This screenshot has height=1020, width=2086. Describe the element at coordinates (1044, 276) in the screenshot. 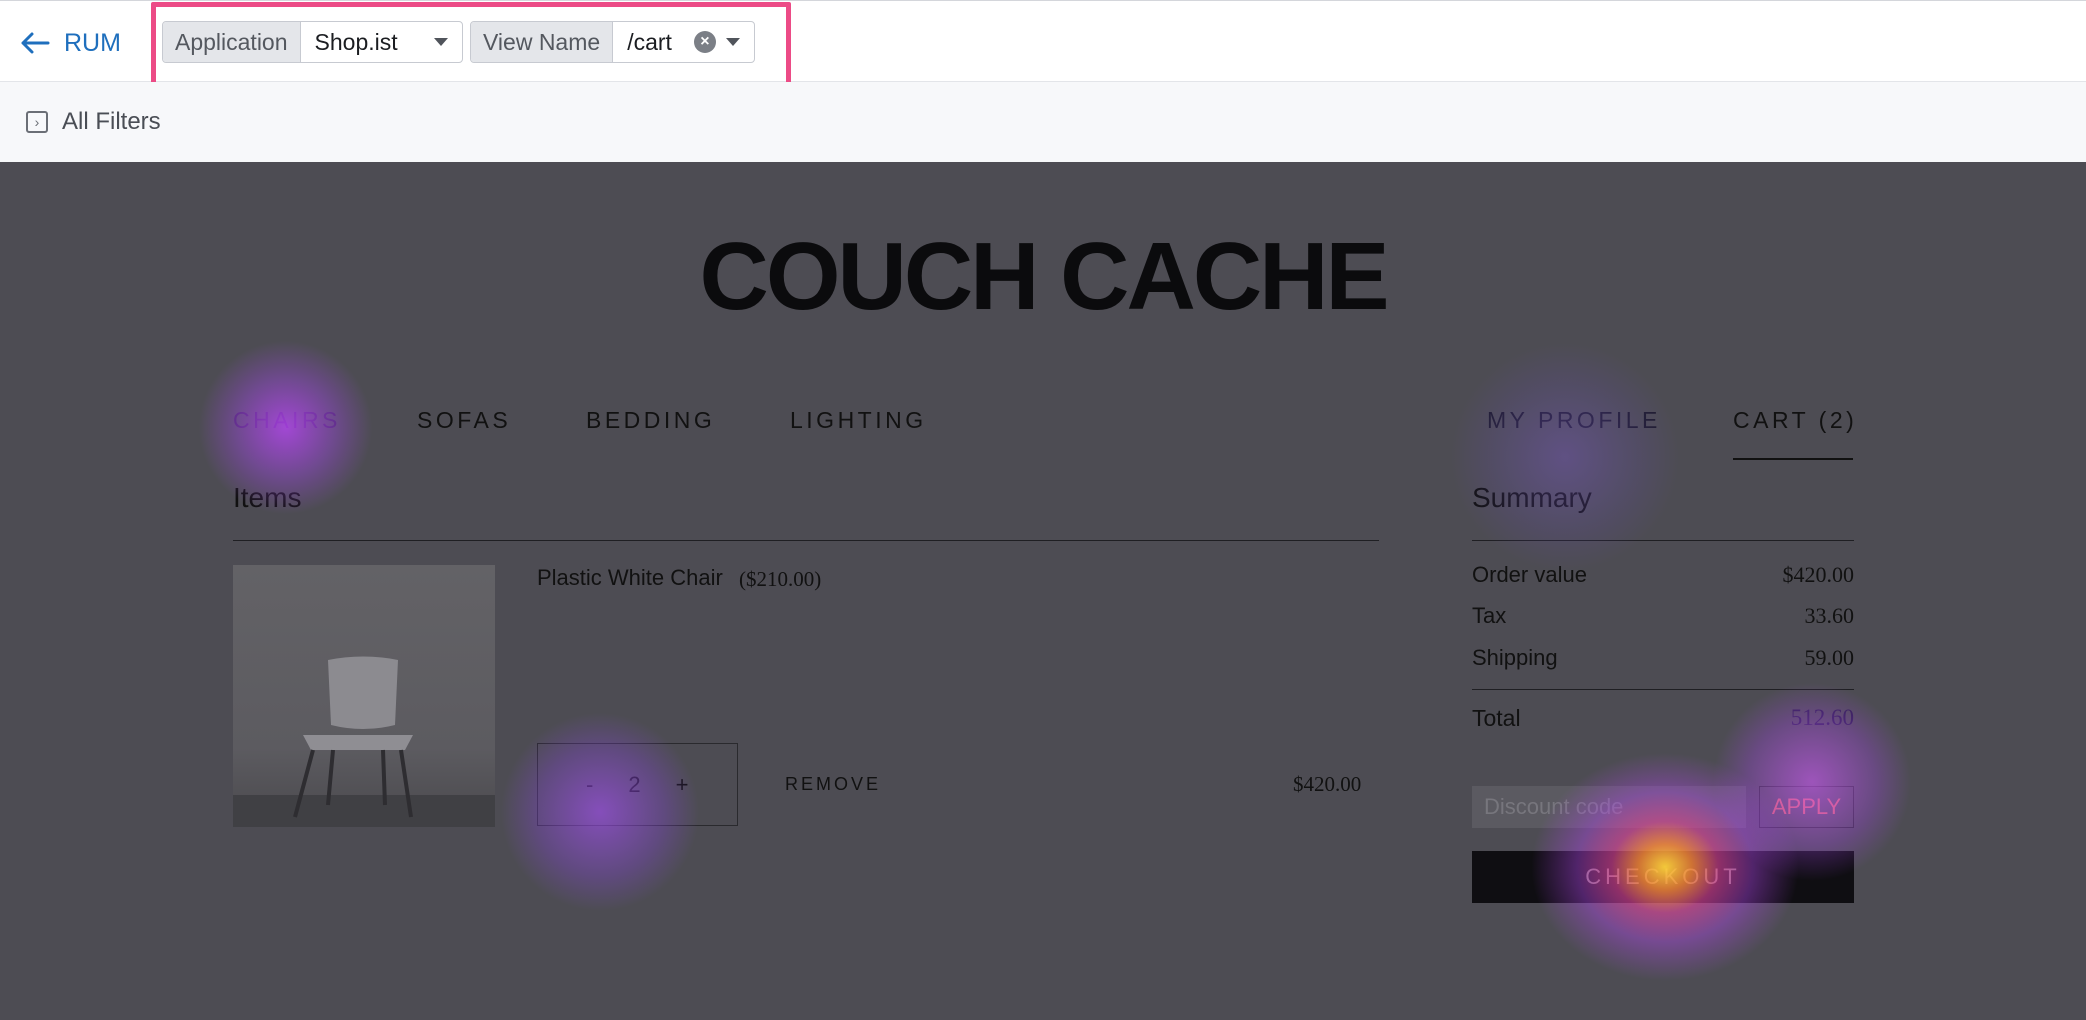

I see `site-logo: COUCH CACHE` at that location.